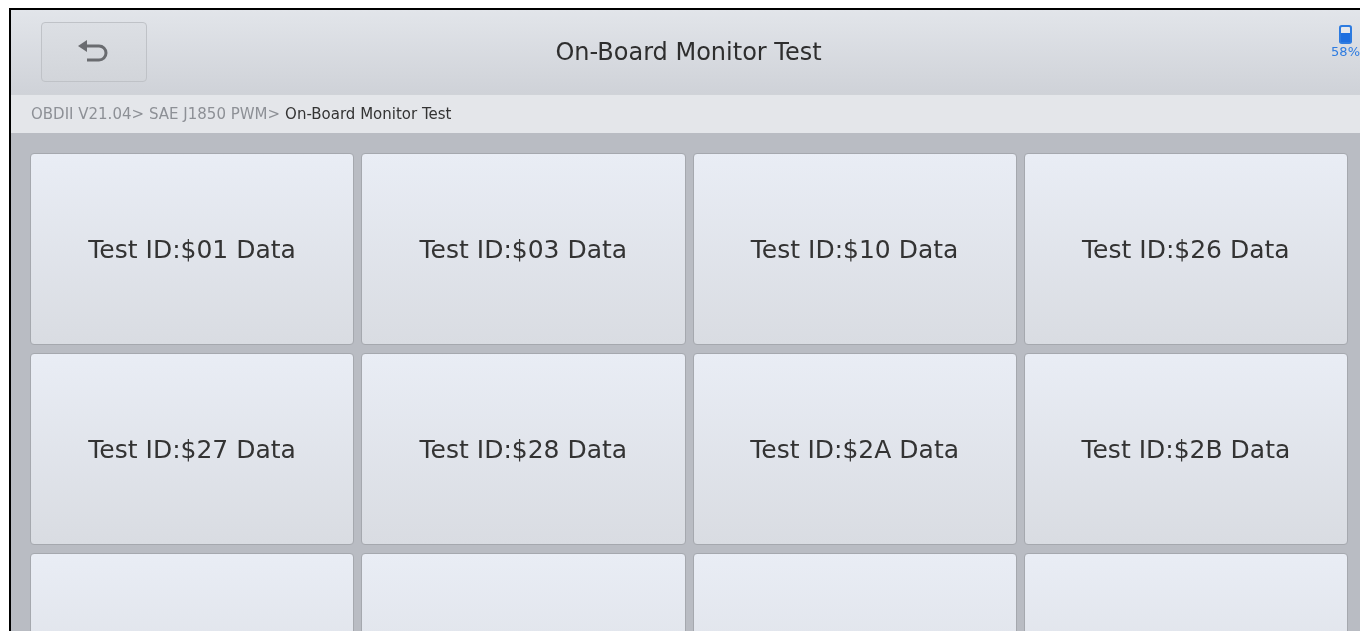  I want to click on test-id-tile: Test ID:$27 Data, so click(192, 449).